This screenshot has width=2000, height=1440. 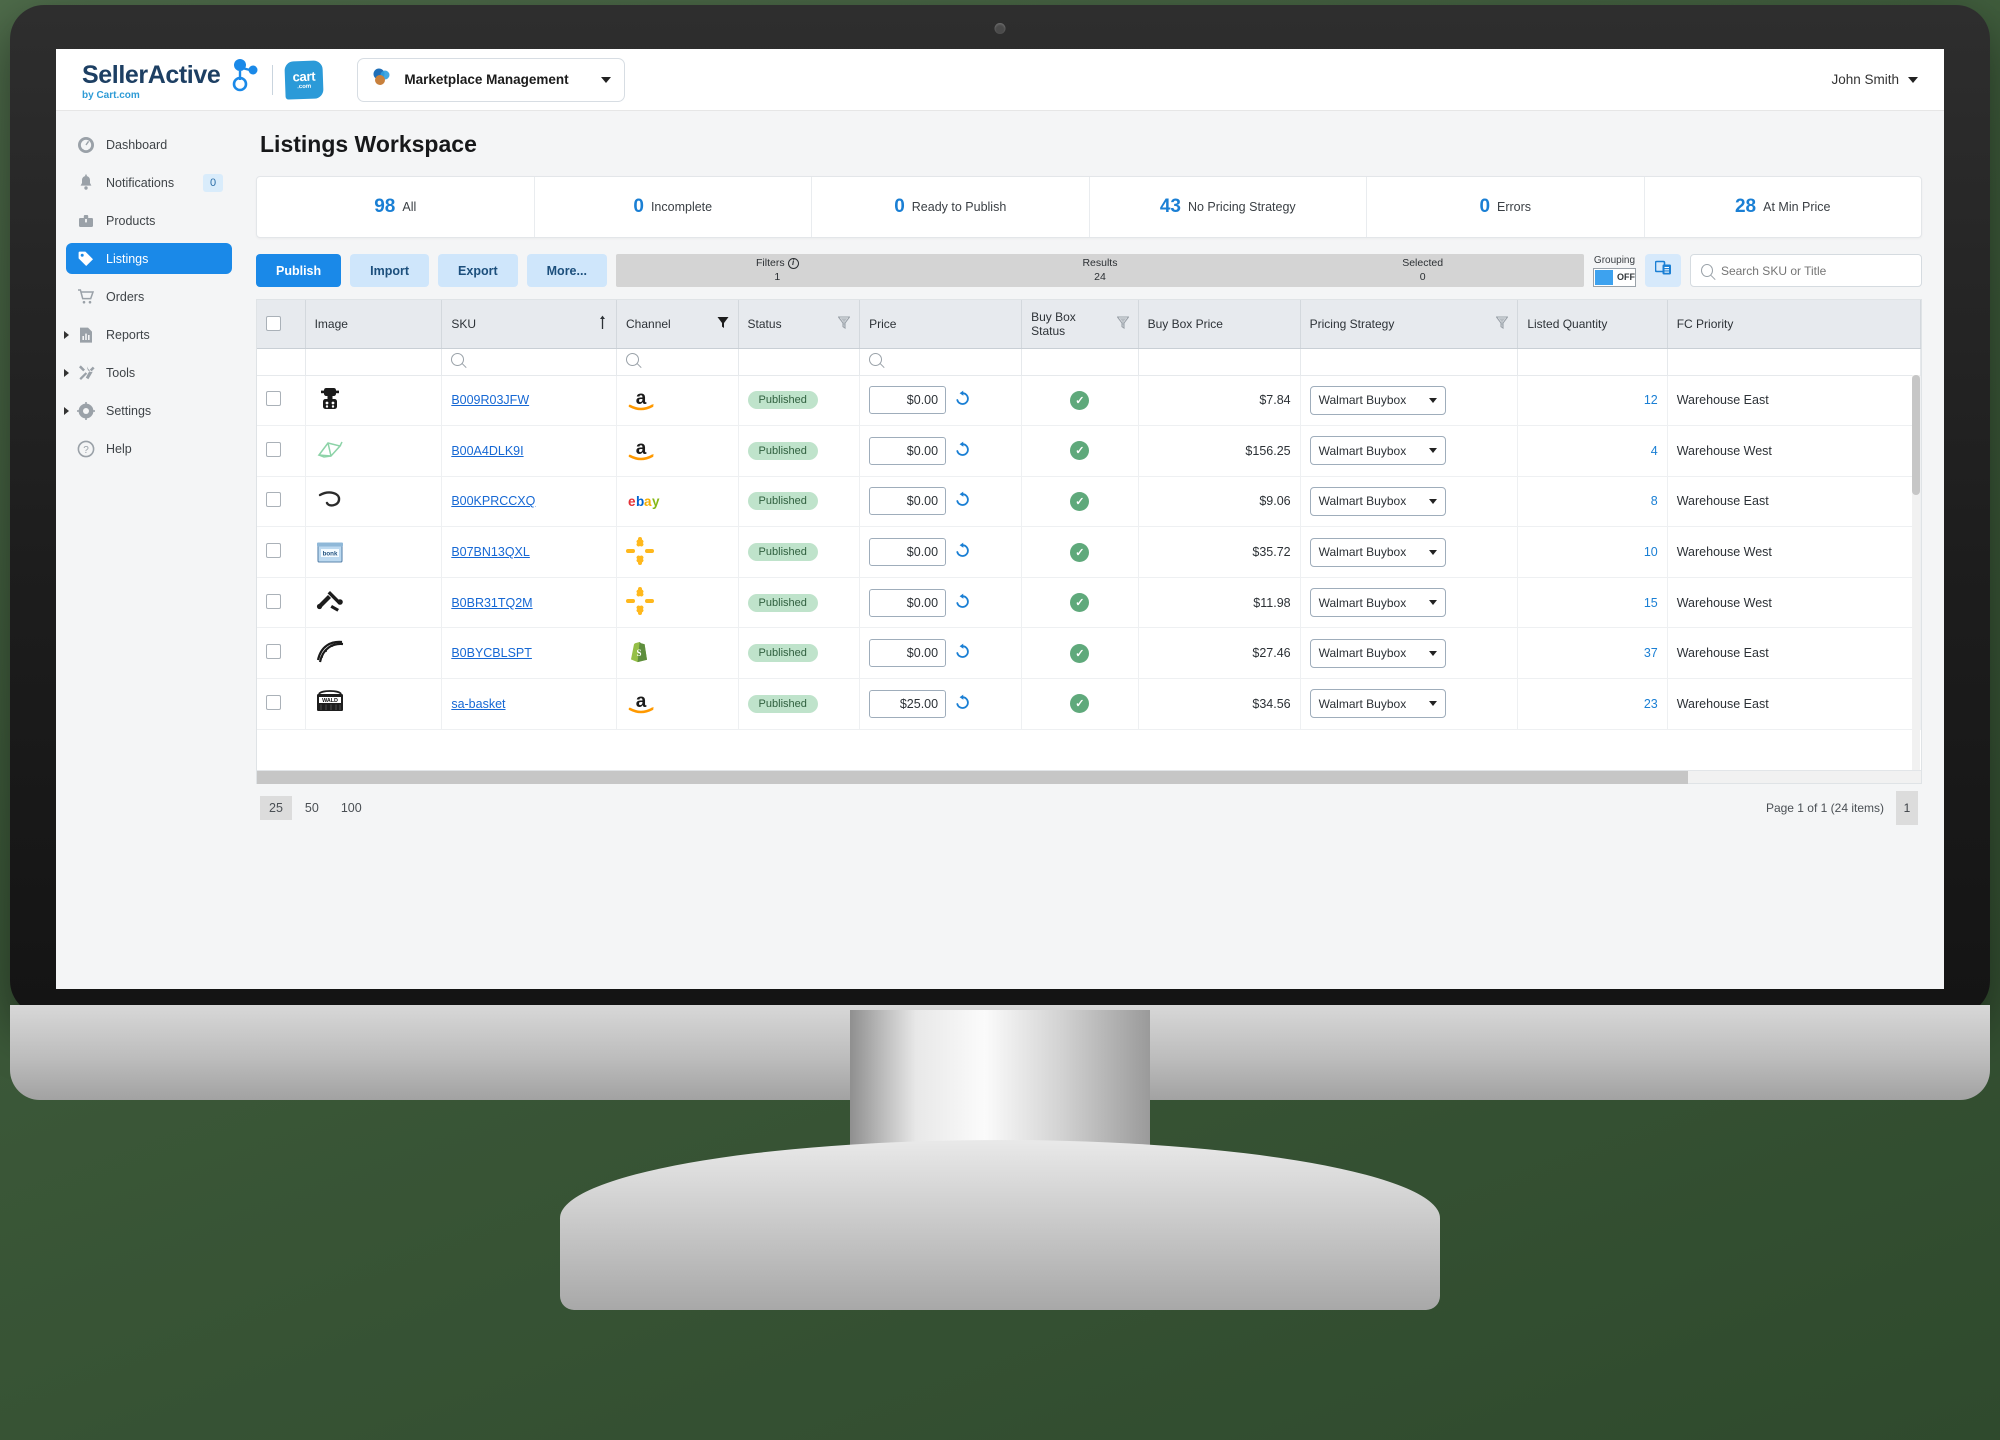 What do you see at coordinates (941, 362) in the screenshot?
I see `column-filter-price` at bounding box center [941, 362].